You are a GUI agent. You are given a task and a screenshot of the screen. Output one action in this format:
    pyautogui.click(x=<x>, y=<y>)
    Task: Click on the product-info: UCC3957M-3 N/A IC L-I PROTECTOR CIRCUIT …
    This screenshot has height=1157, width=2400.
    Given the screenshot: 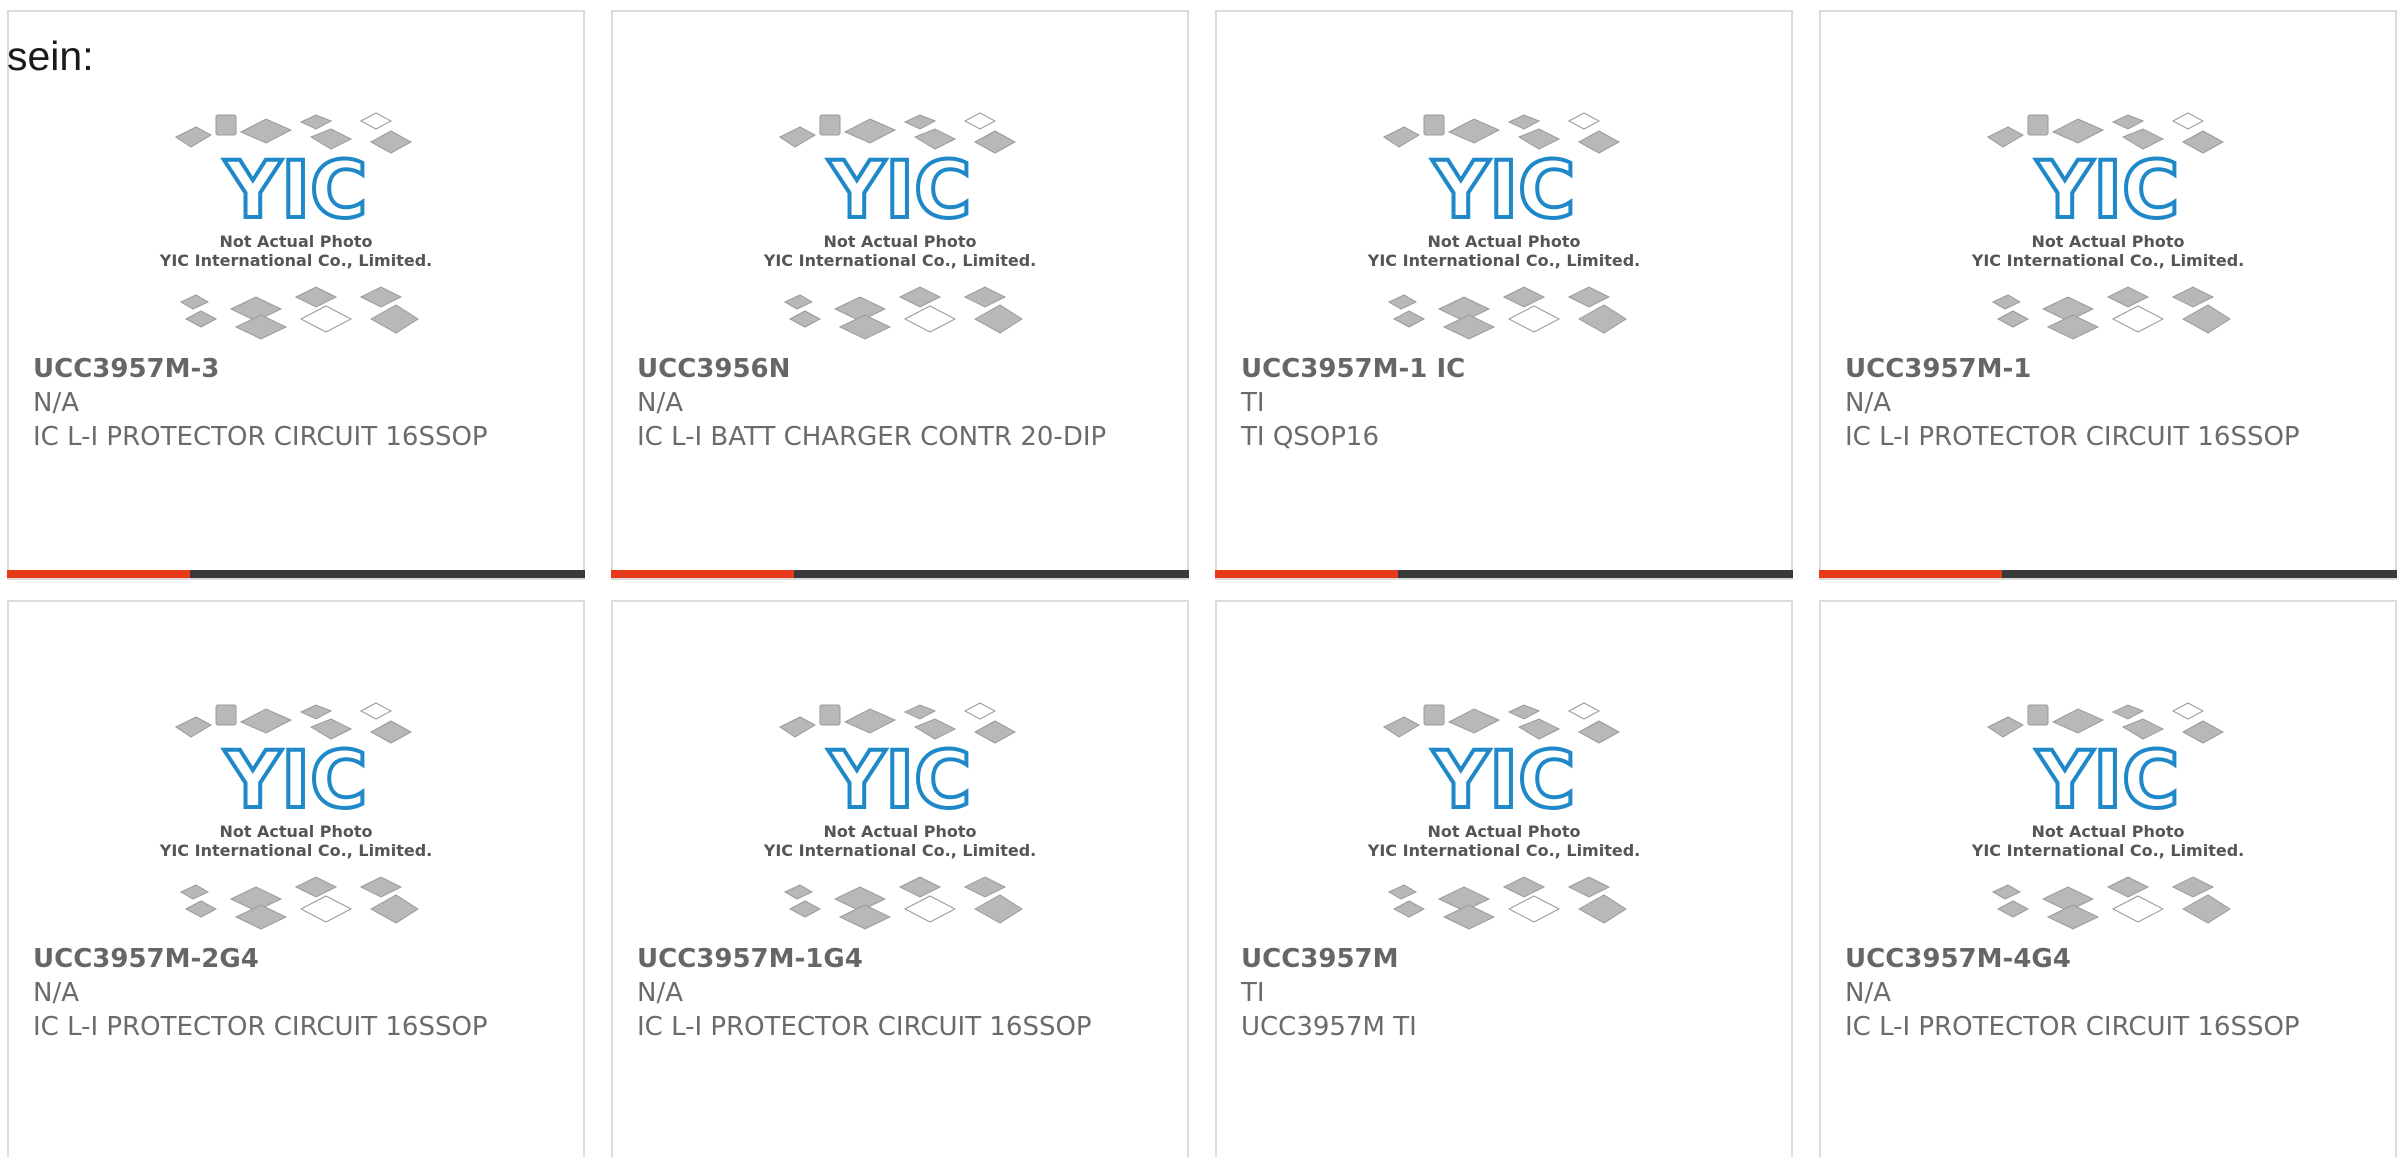 What is the action you would take?
    pyautogui.click(x=278, y=403)
    